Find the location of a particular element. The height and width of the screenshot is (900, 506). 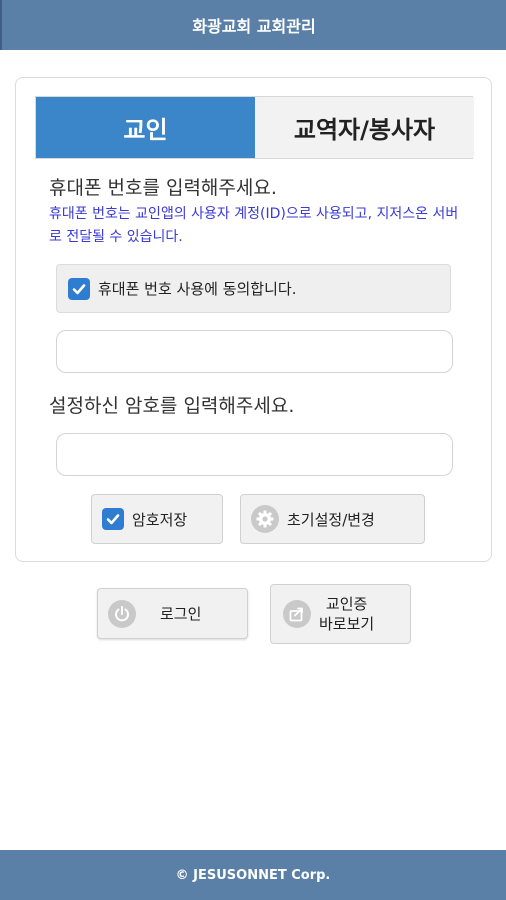

footer-bar: © JESUSONNET Corp. is located at coordinates (253, 875).